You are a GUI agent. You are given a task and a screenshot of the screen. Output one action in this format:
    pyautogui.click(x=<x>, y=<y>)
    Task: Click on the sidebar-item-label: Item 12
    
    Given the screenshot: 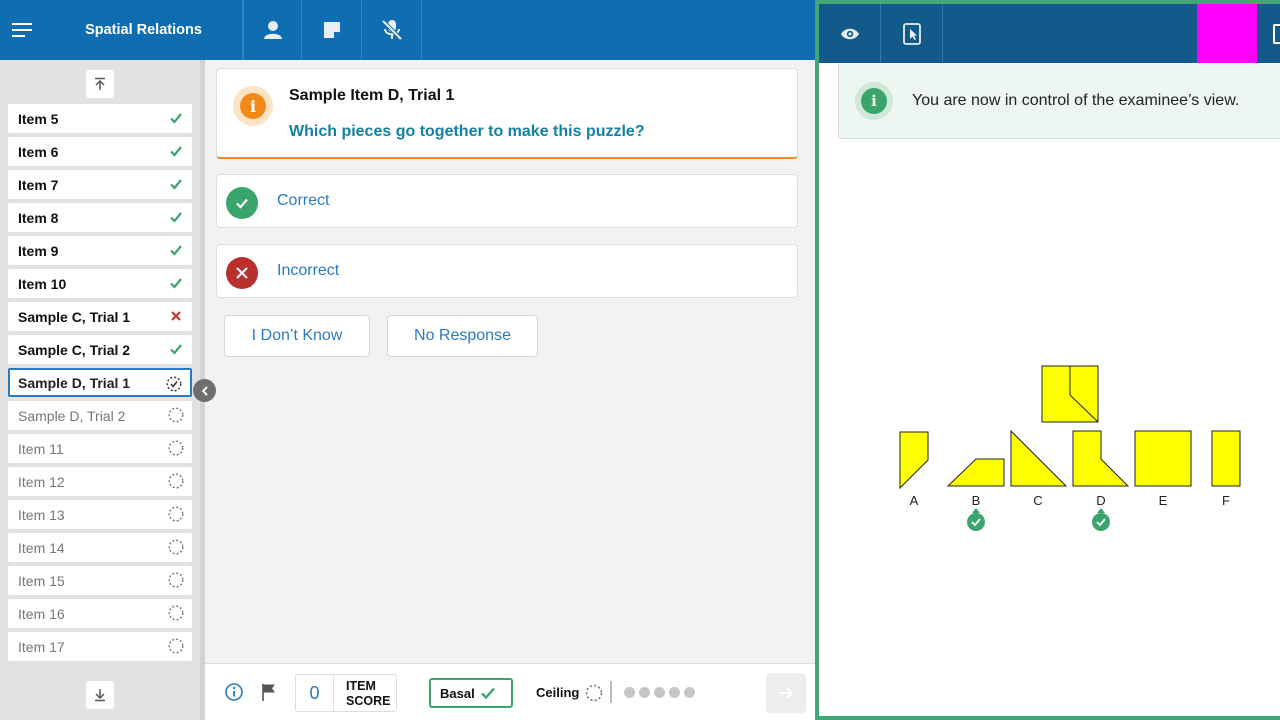 What is the action you would take?
    pyautogui.click(x=41, y=481)
    